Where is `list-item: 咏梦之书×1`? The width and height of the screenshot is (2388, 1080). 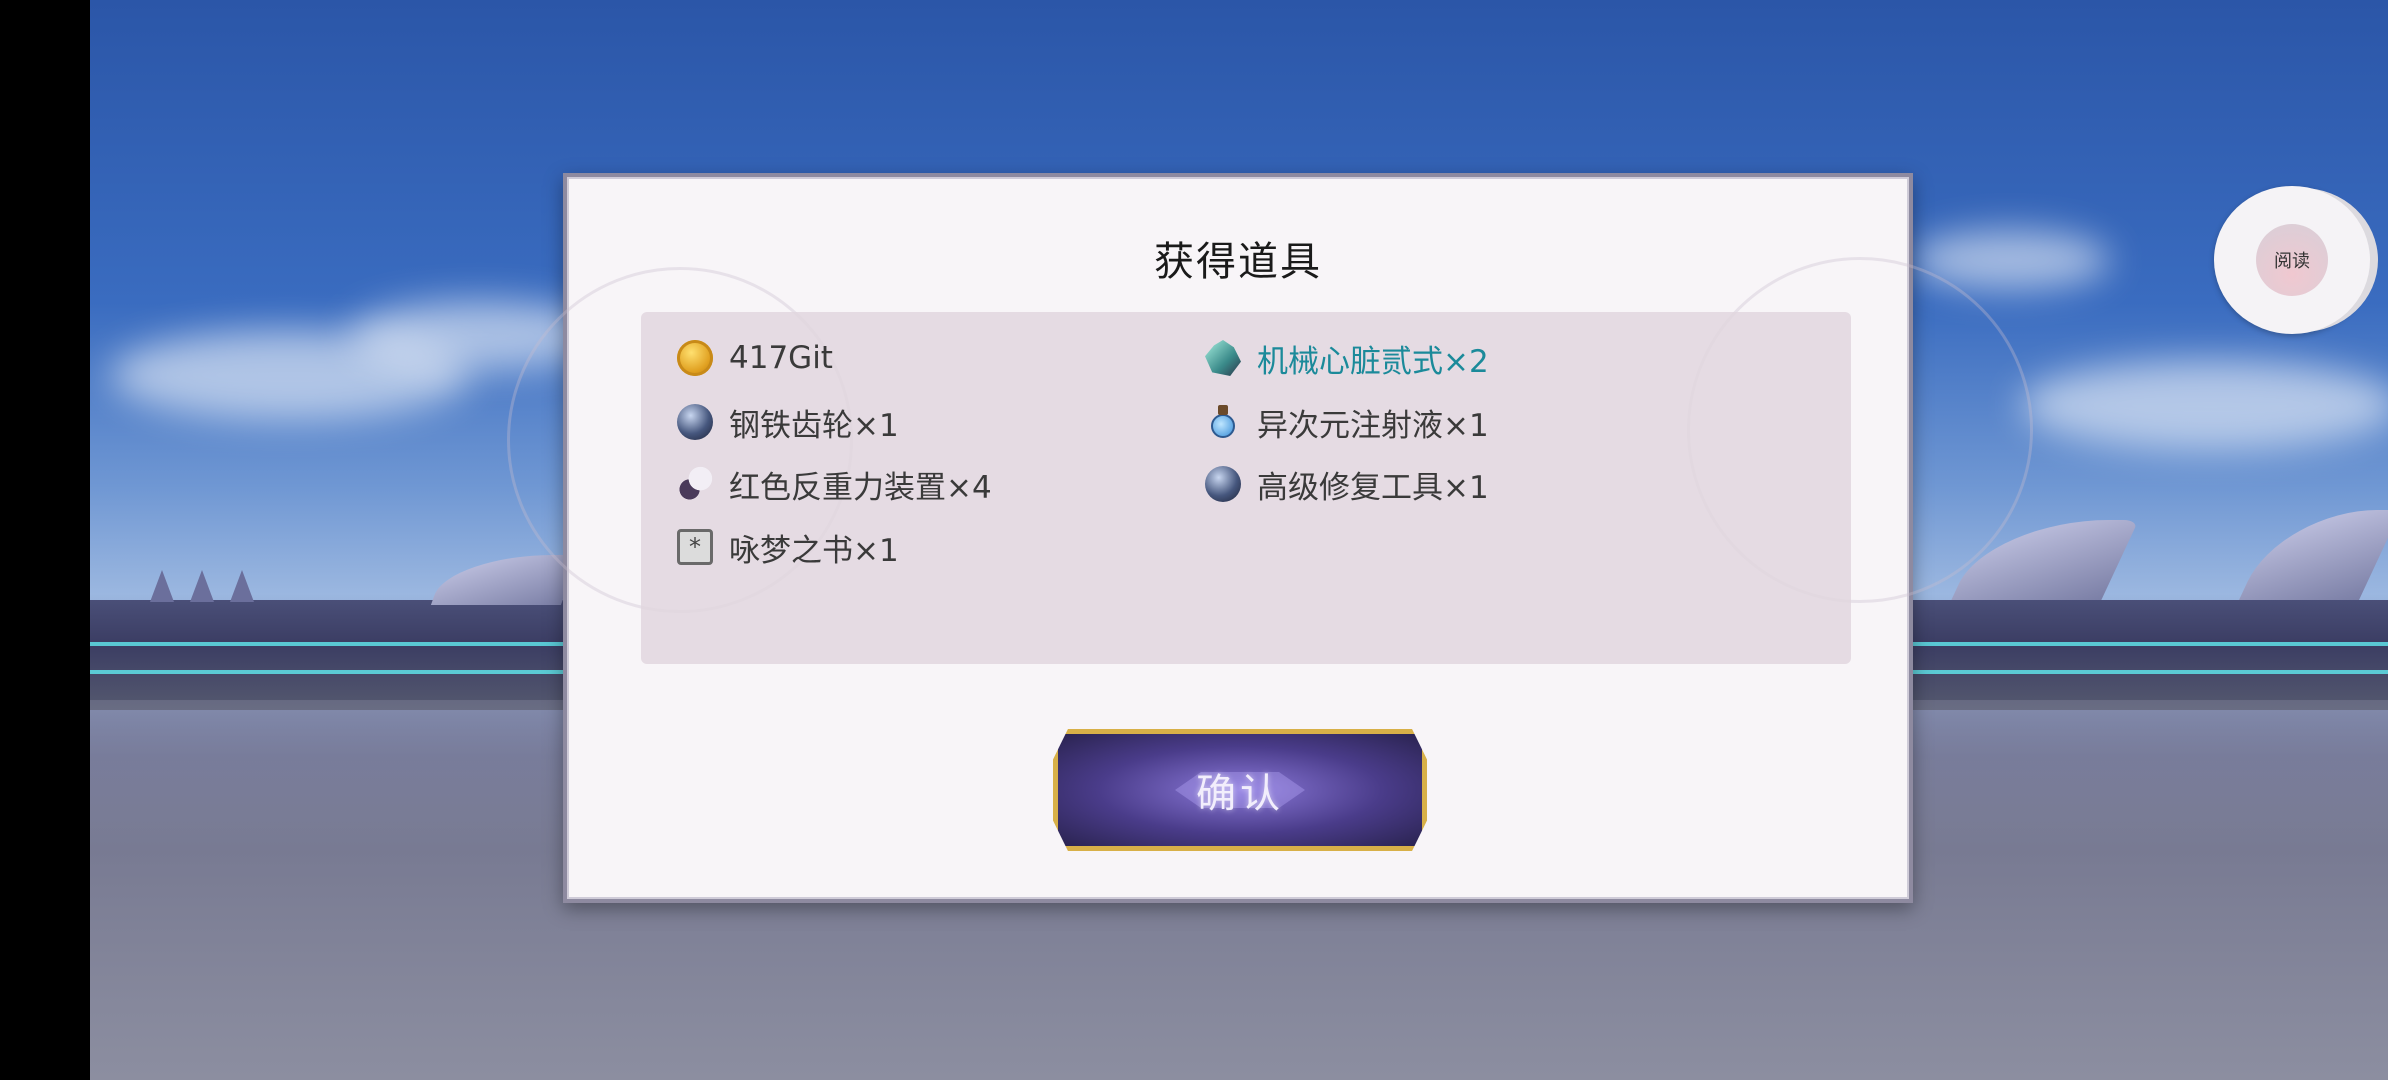 list-item: 咏梦之书×1 is located at coordinates (788, 547).